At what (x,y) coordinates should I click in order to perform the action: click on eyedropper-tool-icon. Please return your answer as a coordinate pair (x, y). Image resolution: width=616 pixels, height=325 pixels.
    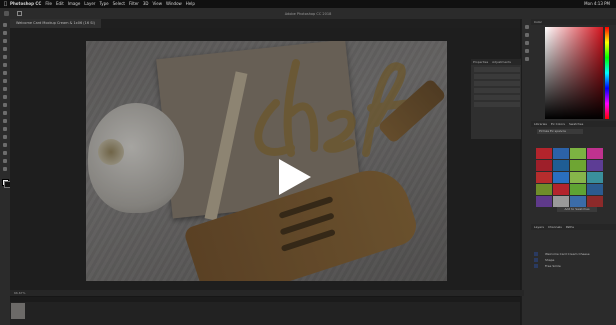
    Looking at the image, I should click on (5, 65).